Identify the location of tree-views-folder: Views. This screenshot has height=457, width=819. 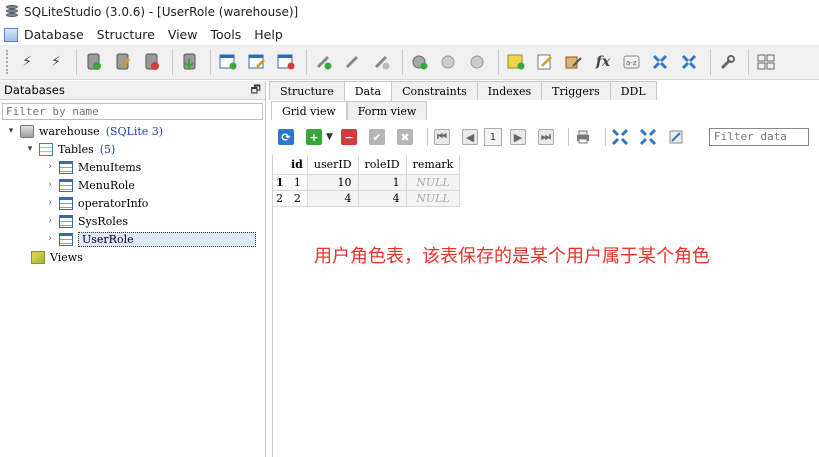
(57, 257).